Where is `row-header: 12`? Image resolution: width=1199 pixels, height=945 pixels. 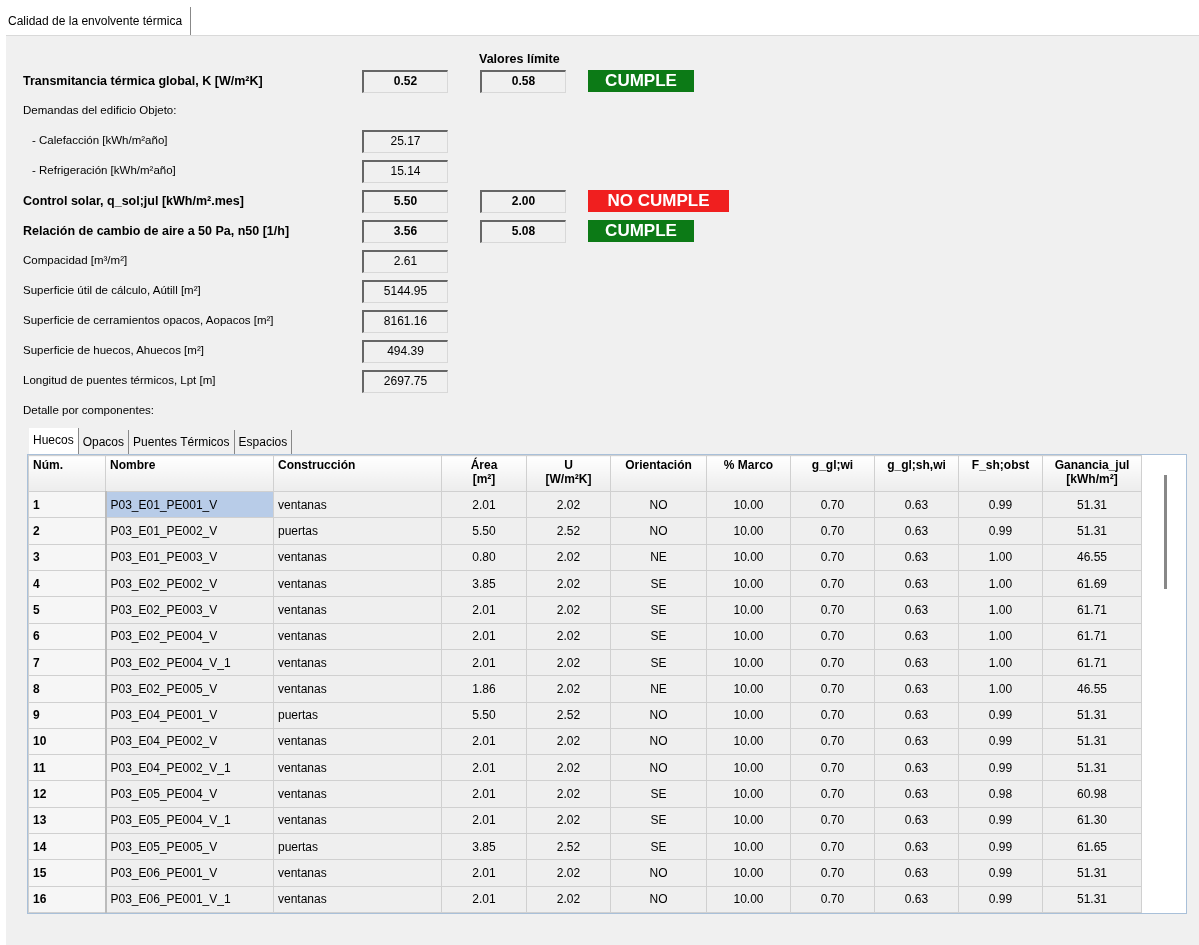 row-header: 12 is located at coordinates (67, 794).